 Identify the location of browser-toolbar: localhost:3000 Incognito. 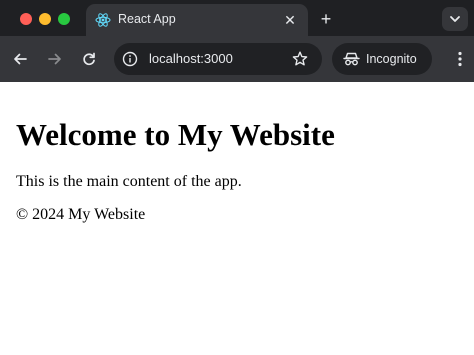
(237, 59).